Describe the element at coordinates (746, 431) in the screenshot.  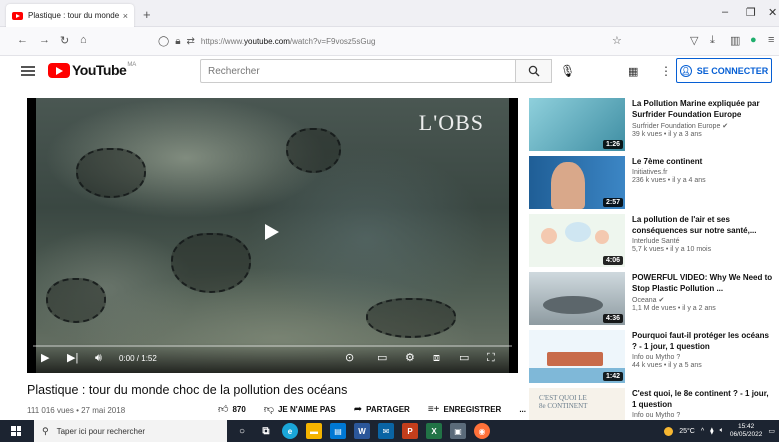
I see `clock: 15:42 06/05/2022` at that location.